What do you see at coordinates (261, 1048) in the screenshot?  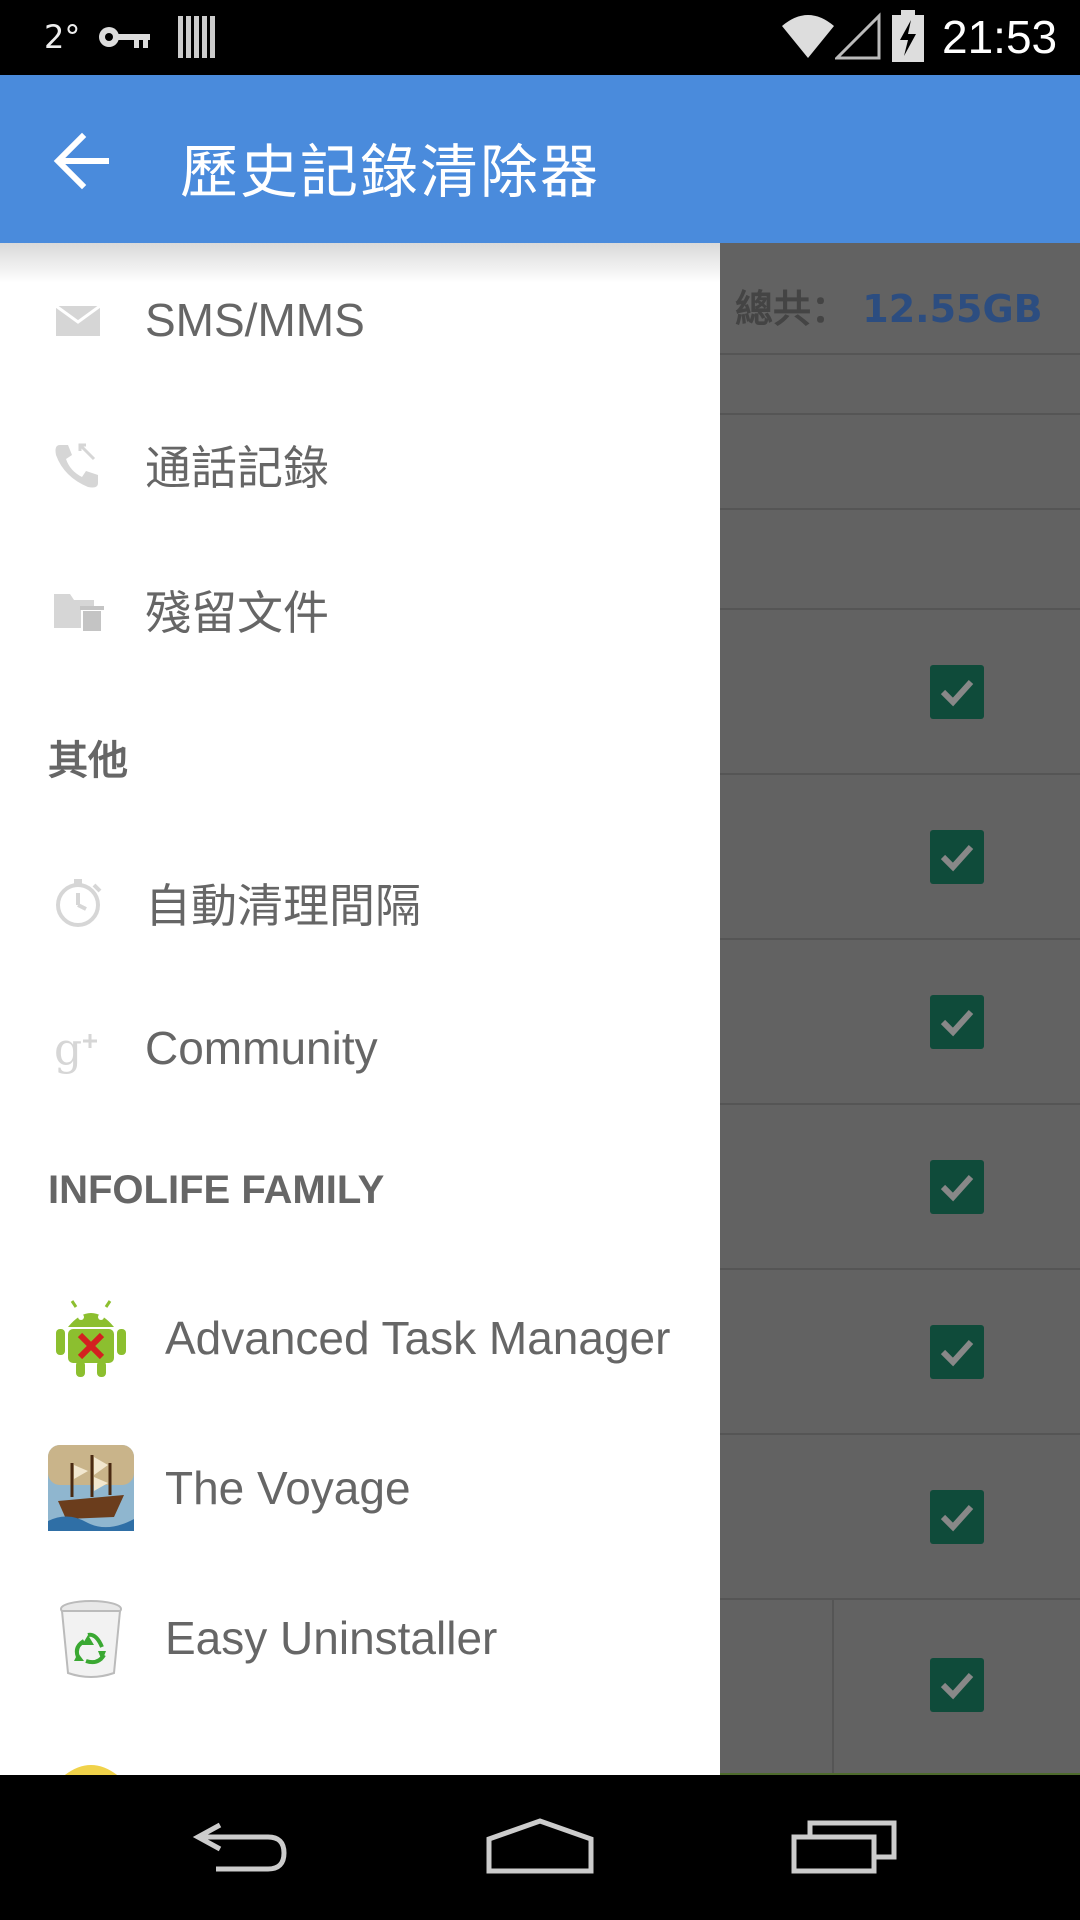 I see `drawer-item-label: Community` at bounding box center [261, 1048].